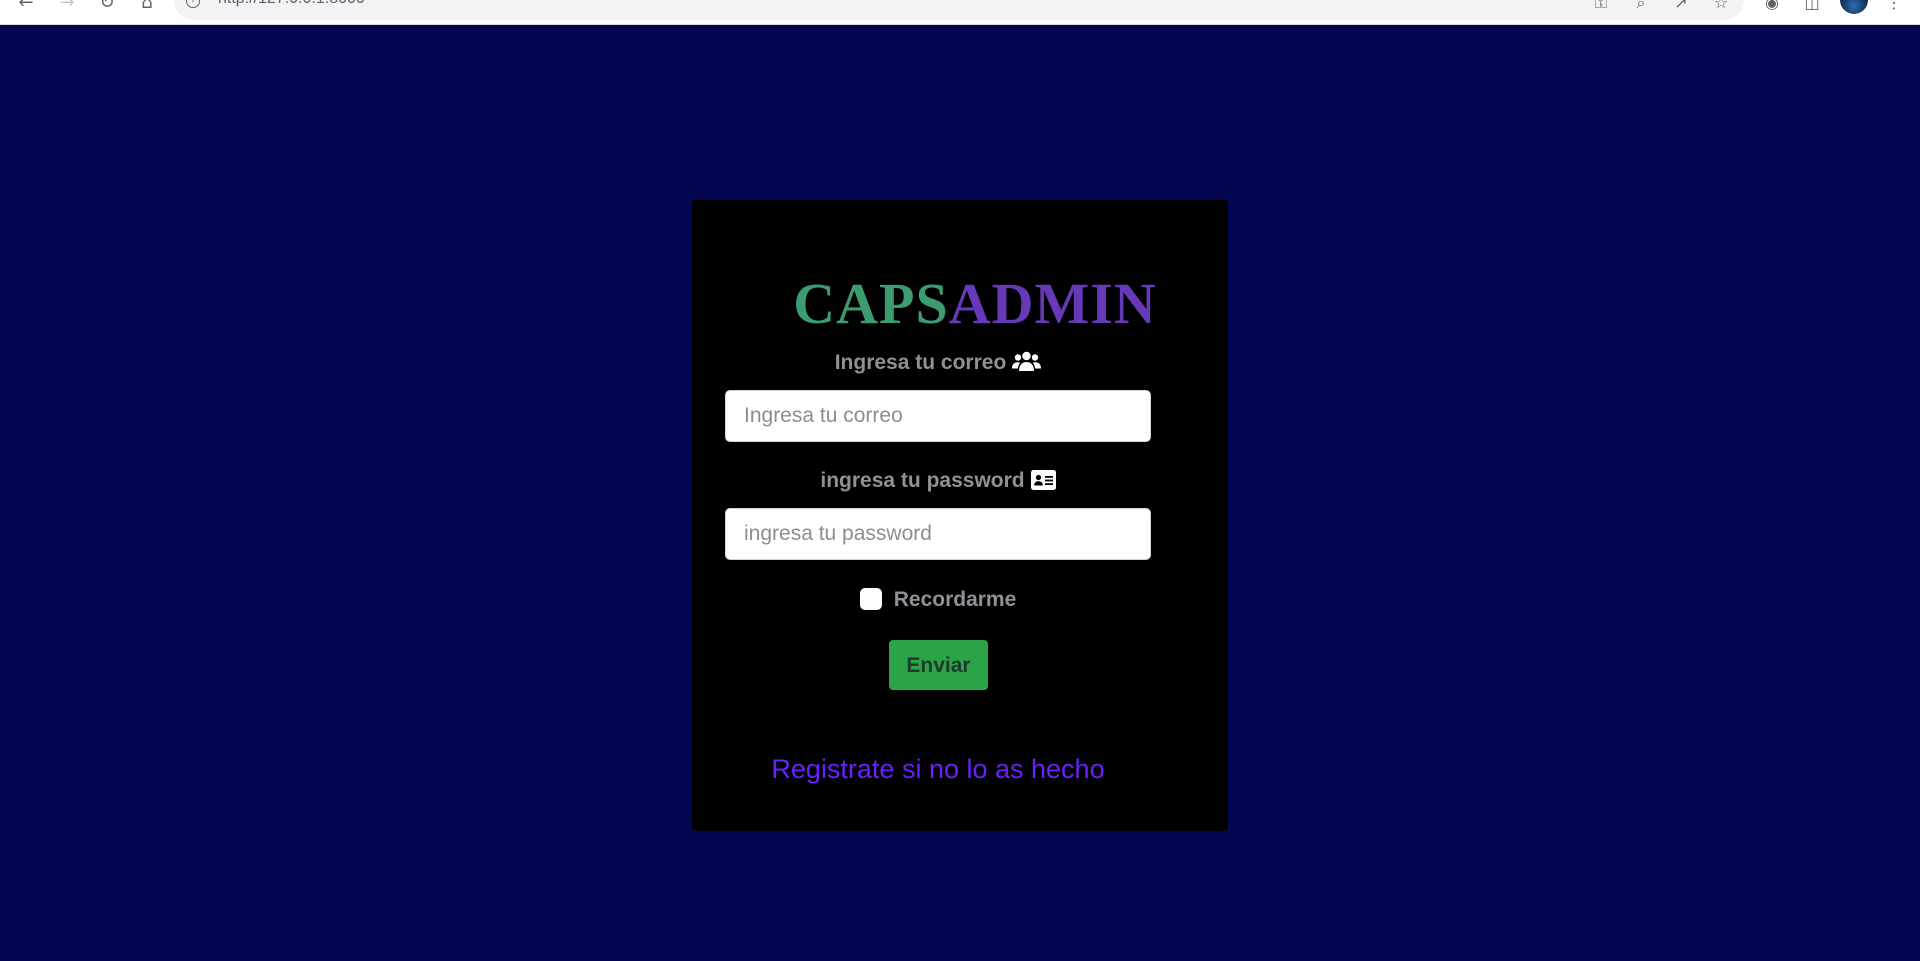 This screenshot has width=1920, height=961. Describe the element at coordinates (1854, 7) in the screenshot. I see `profile-avatar` at that location.